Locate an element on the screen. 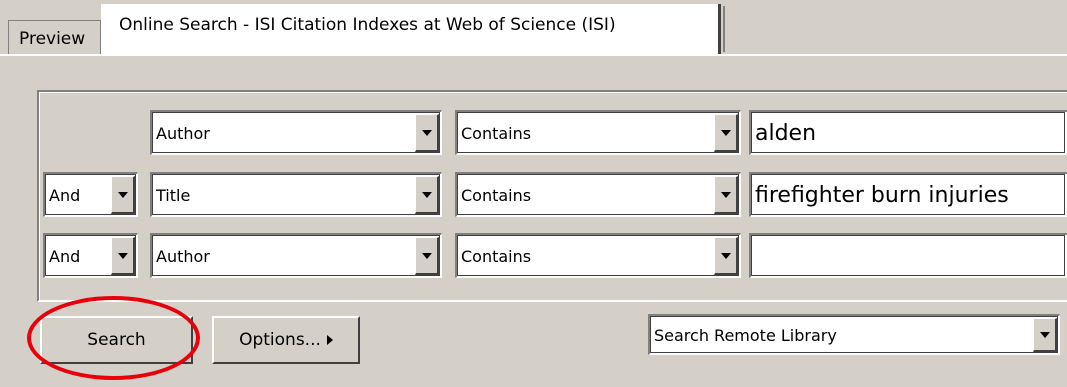 The height and width of the screenshot is (387, 1067). condition-select-2-value: Contains is located at coordinates (496, 195).